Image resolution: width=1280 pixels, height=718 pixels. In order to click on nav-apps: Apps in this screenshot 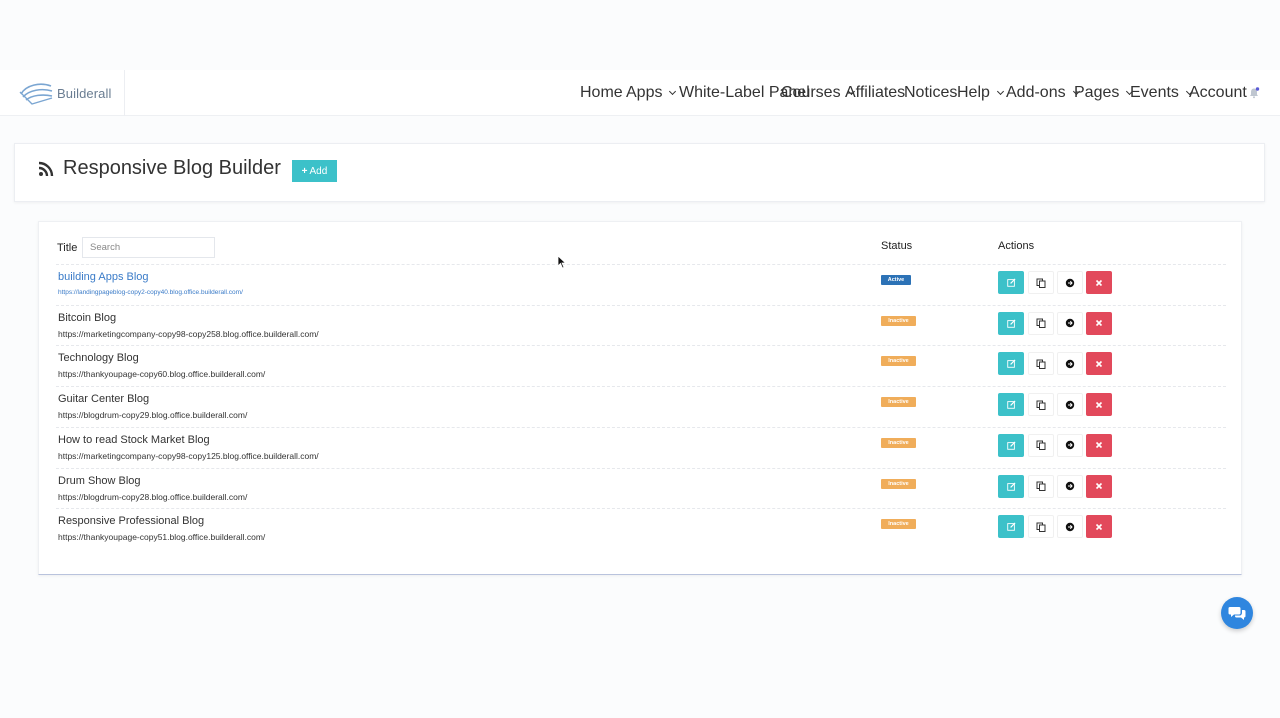, I will do `click(651, 93)`.